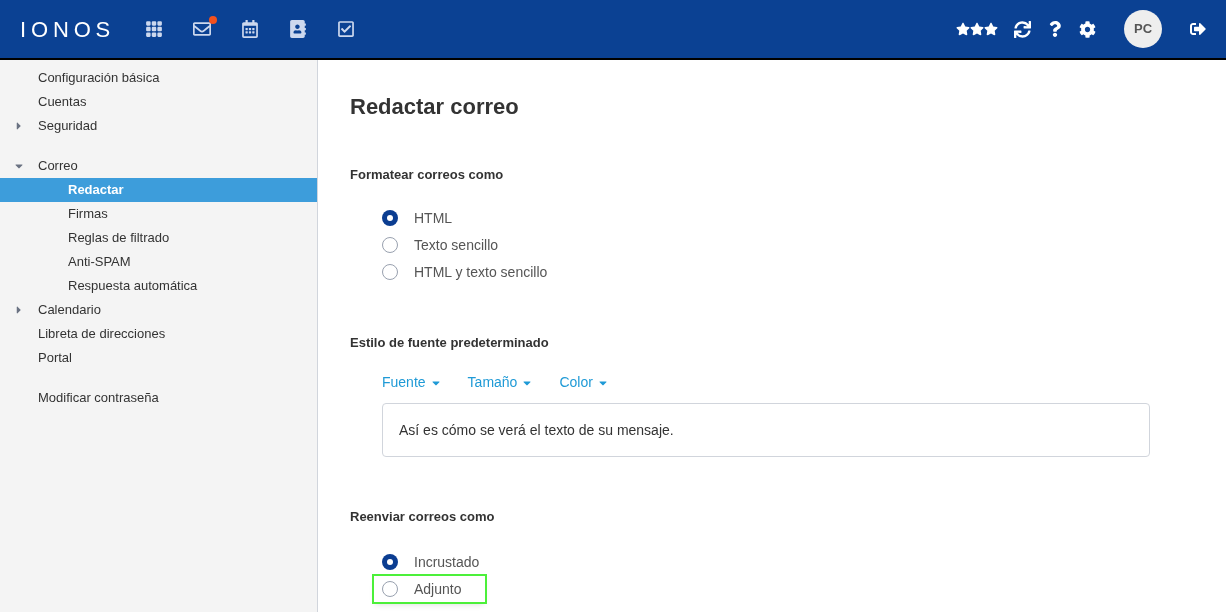 Image resolution: width=1226 pixels, height=612 pixels. Describe the element at coordinates (158, 262) in the screenshot. I see `sidebar-item: Anti-SPAM` at that location.